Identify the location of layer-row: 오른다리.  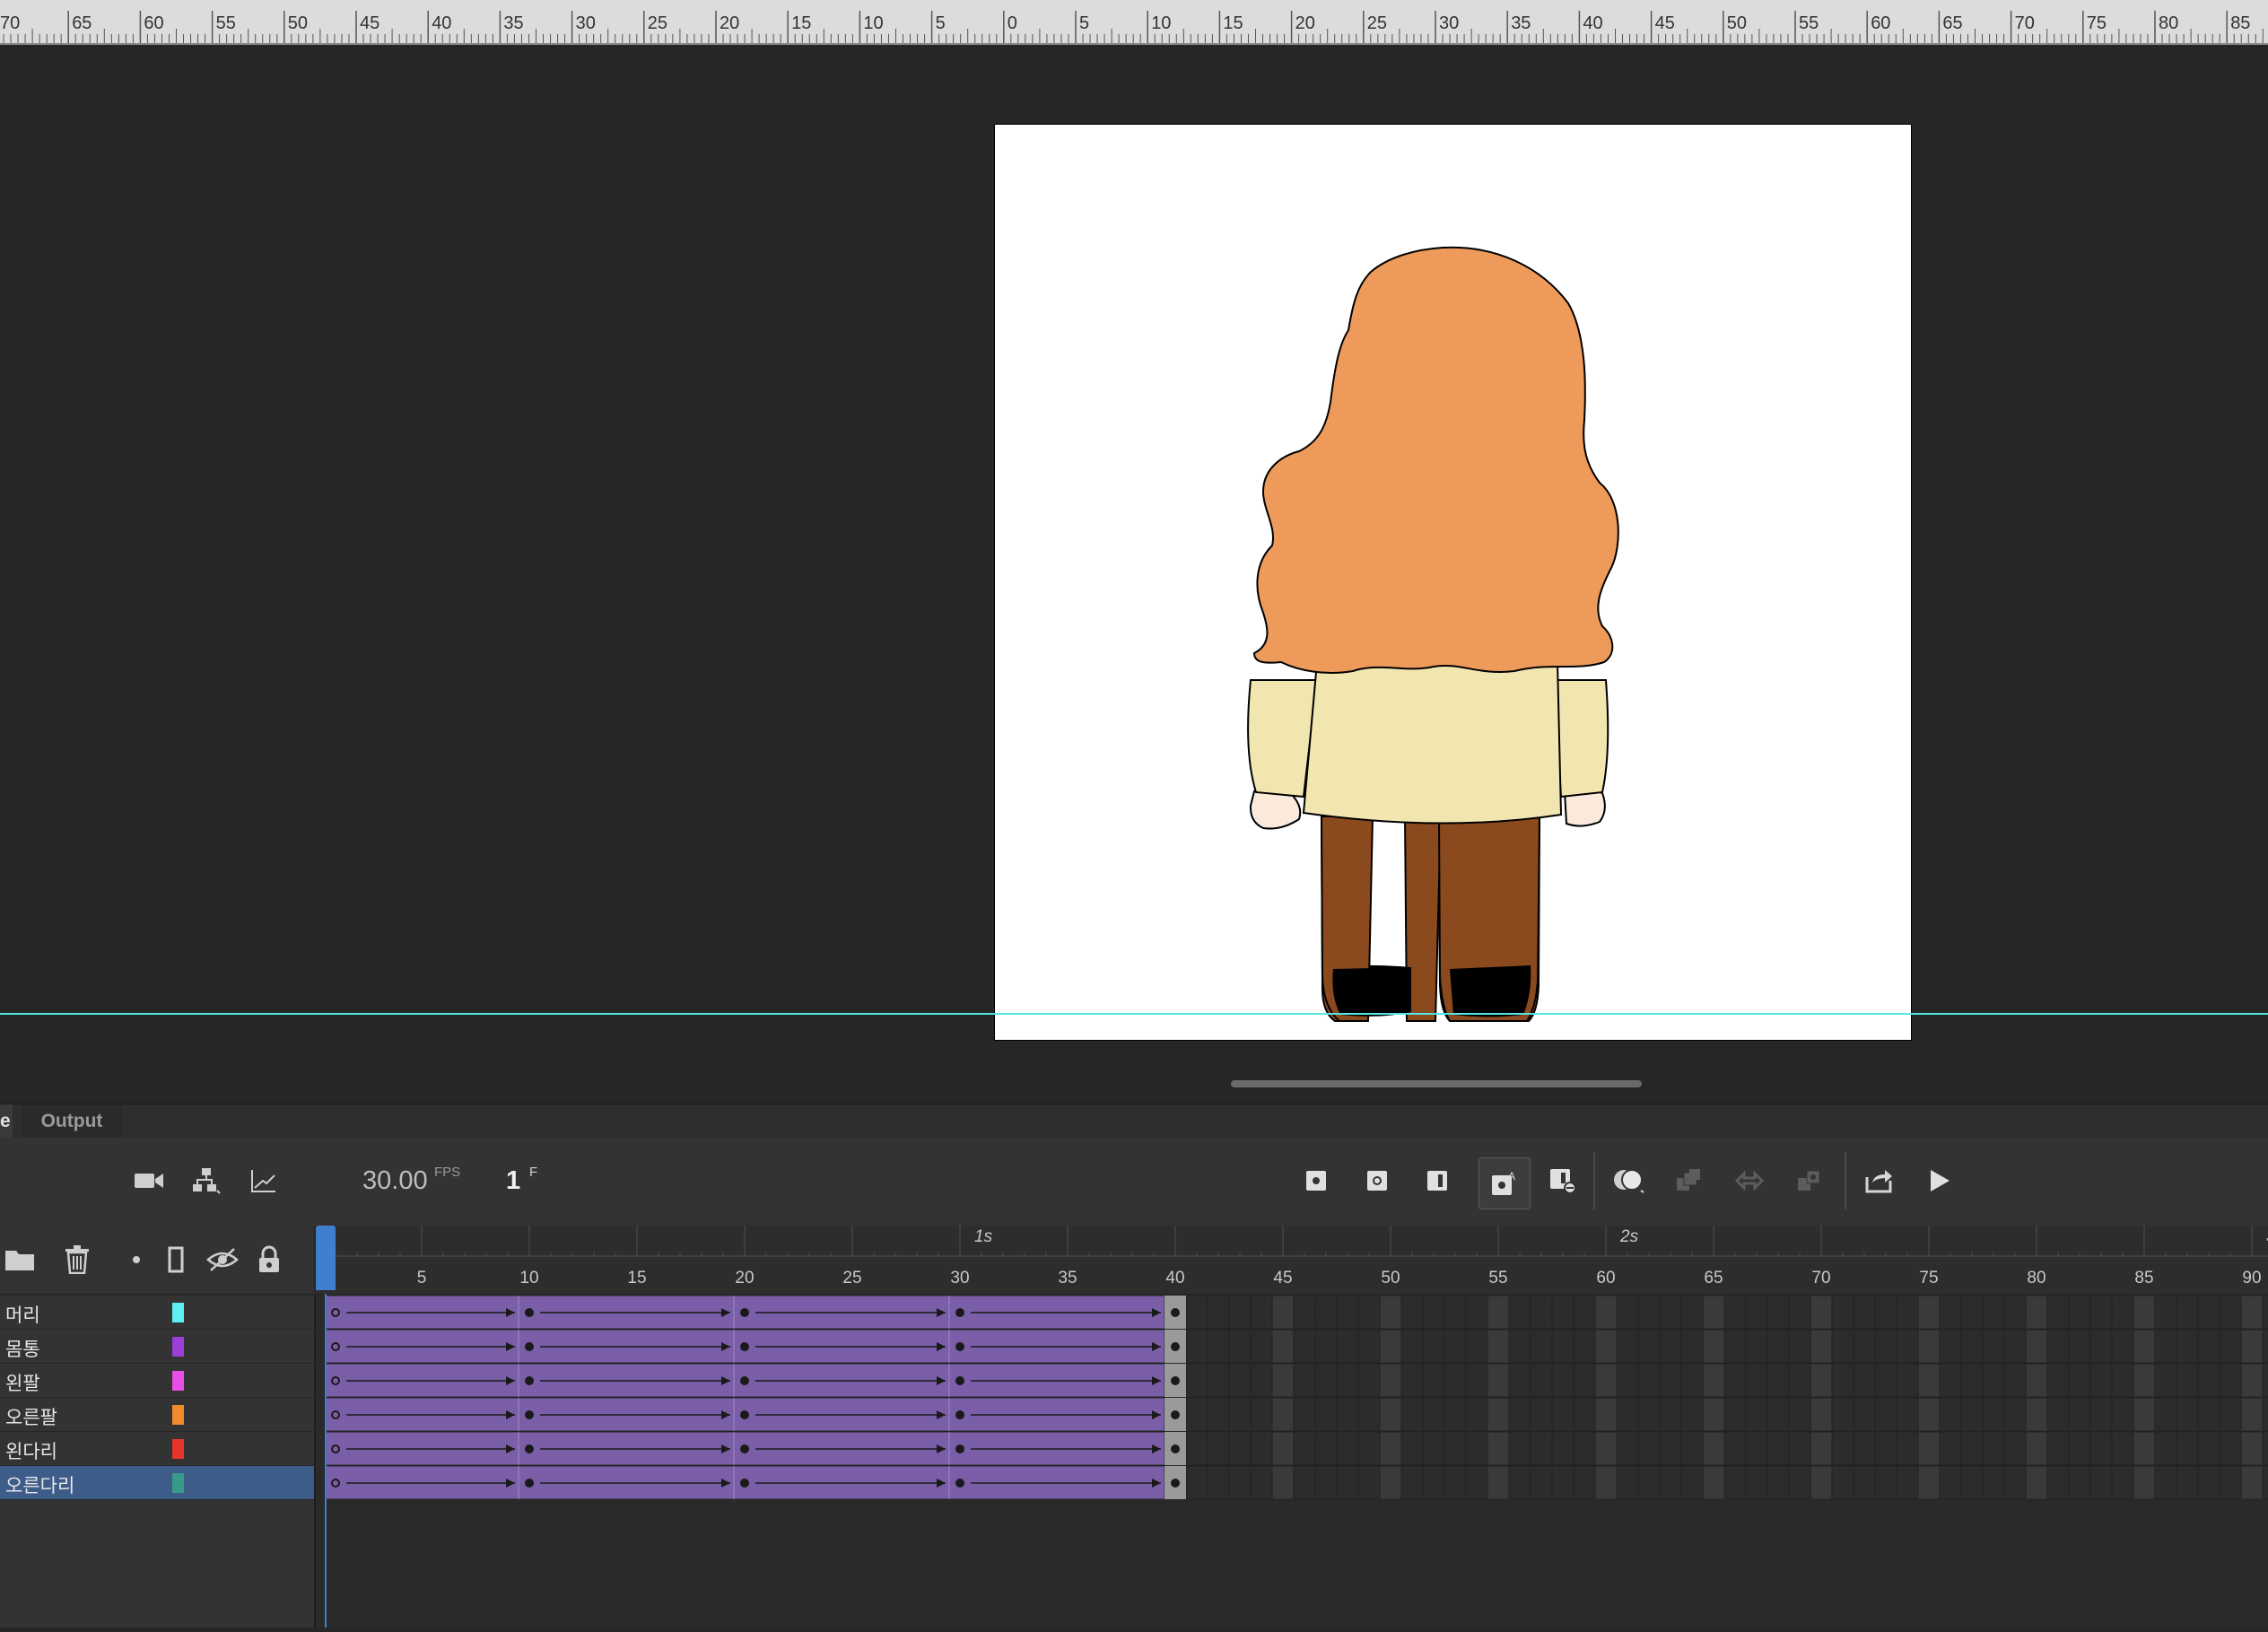
(157, 1483).